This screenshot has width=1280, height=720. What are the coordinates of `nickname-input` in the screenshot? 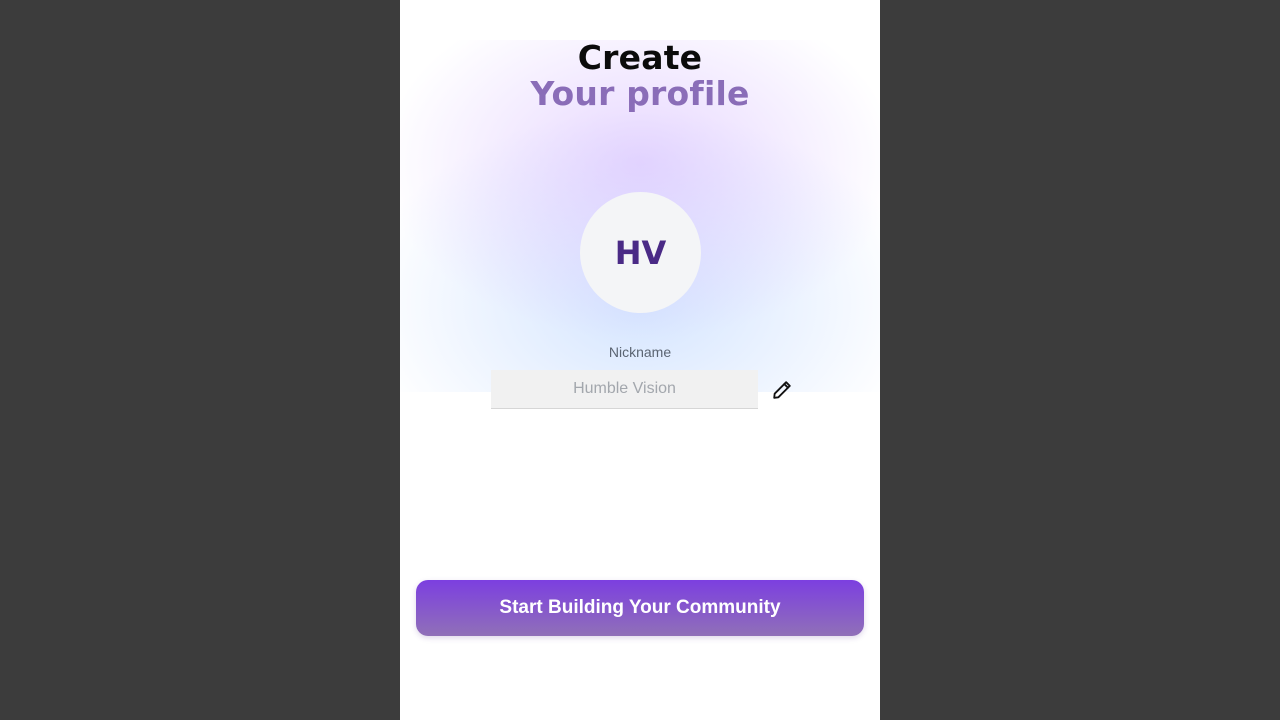 It's located at (624, 389).